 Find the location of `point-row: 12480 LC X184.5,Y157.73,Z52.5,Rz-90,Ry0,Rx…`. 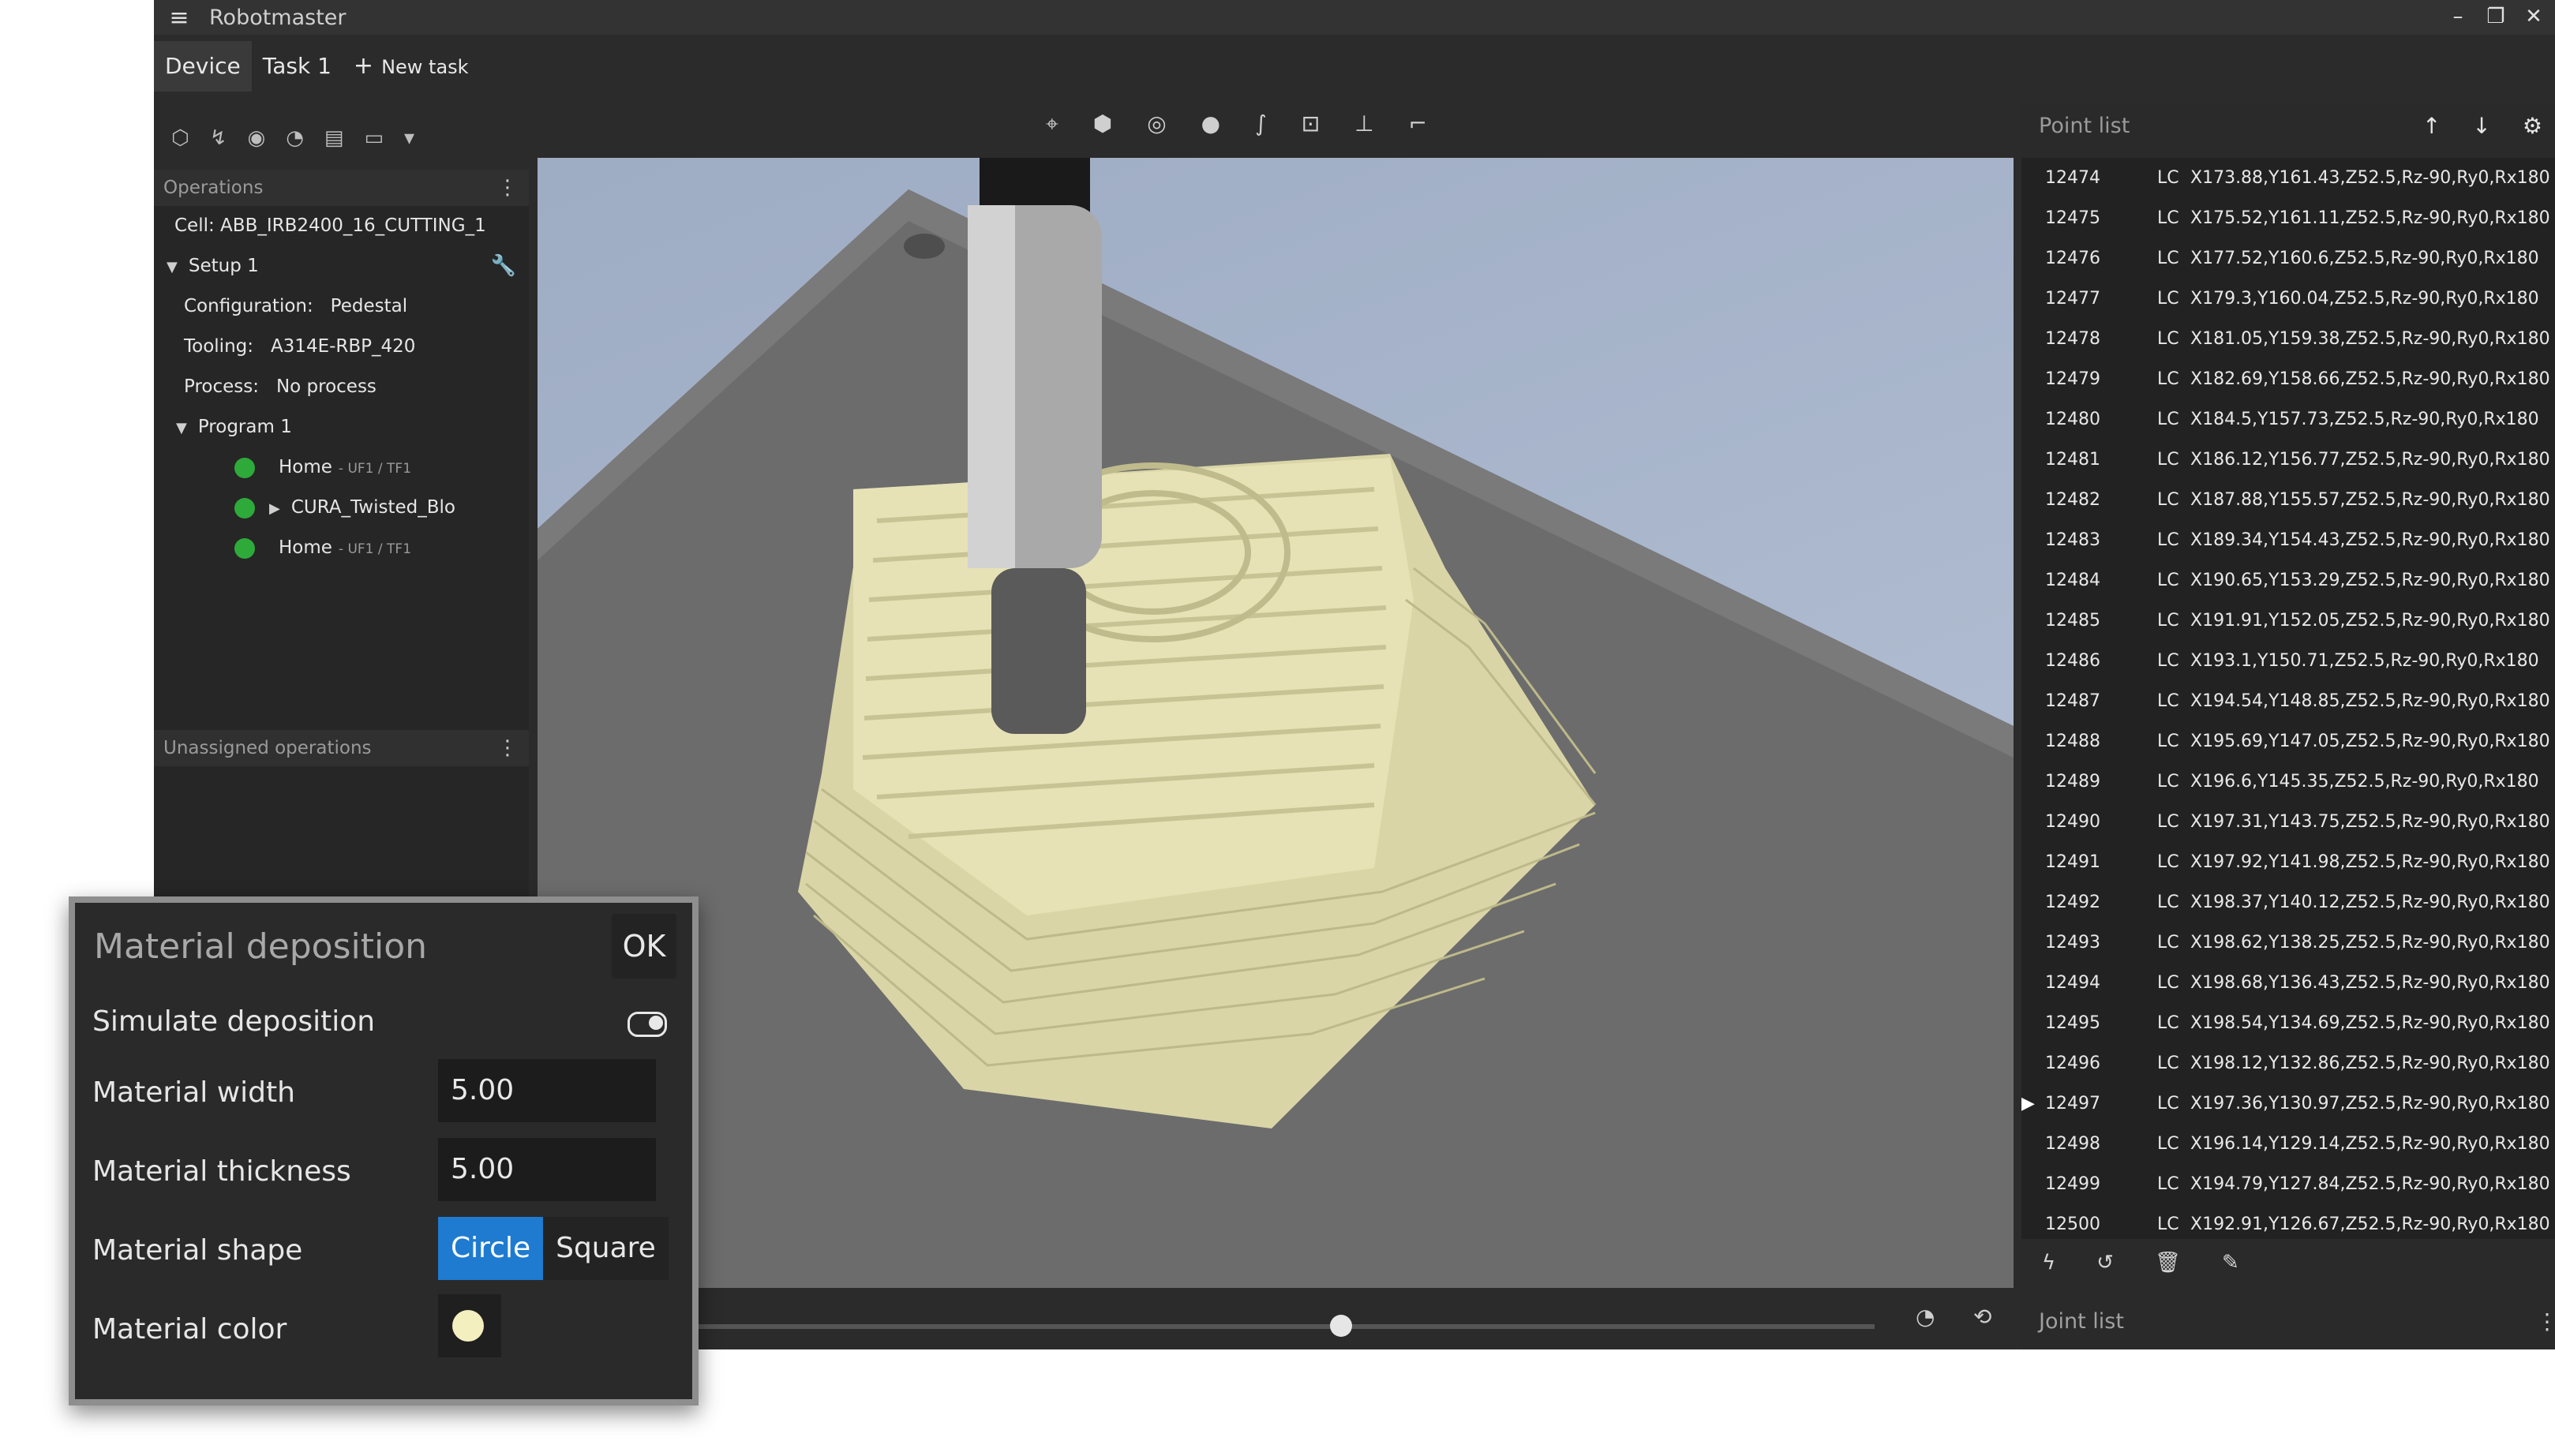

point-row: 12480 LC X184.5,Y157.73,Z52.5,Rz-90,Ry0,Rx… is located at coordinates (2288, 419).